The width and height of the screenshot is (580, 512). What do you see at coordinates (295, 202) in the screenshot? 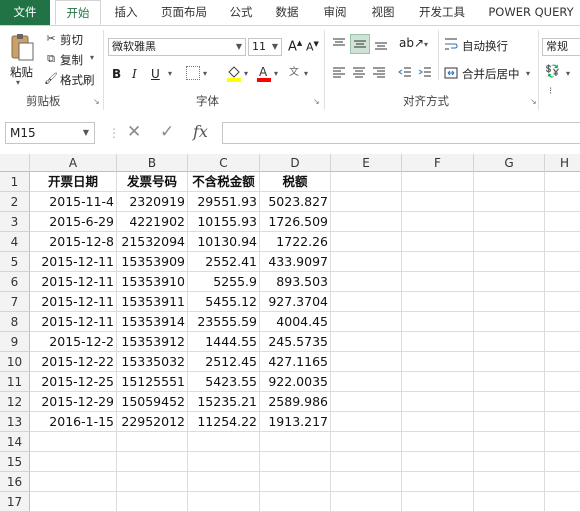
I see `cell: 5023.827` at bounding box center [295, 202].